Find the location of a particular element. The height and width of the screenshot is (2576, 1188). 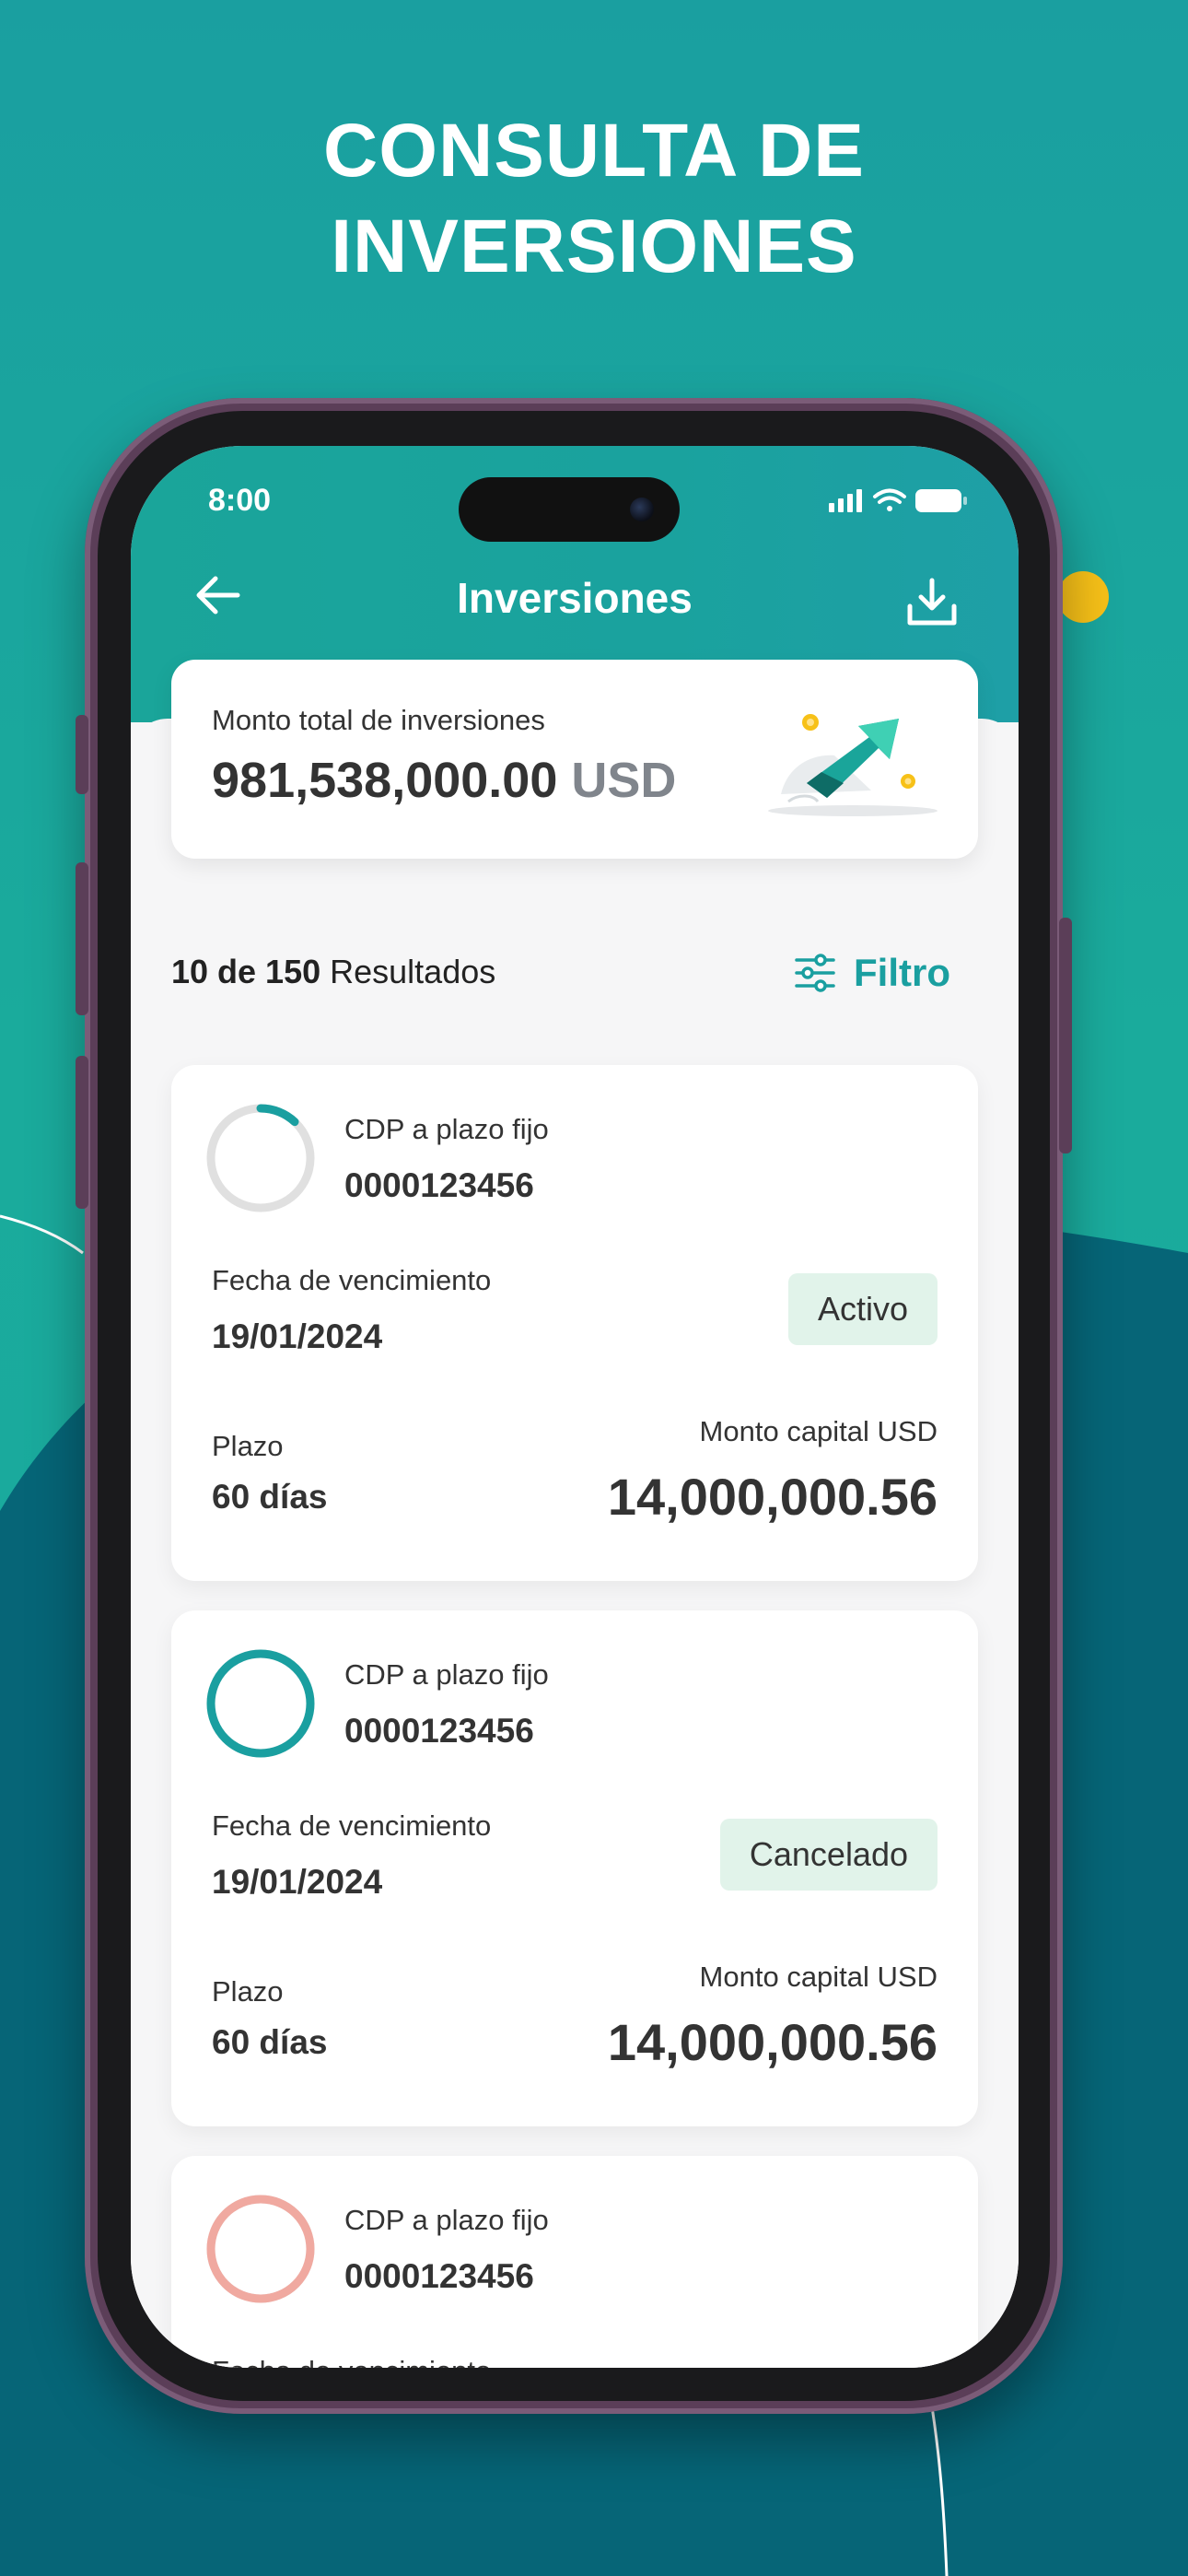

total-label: Monto total de inversiones is located at coordinates (378, 720).